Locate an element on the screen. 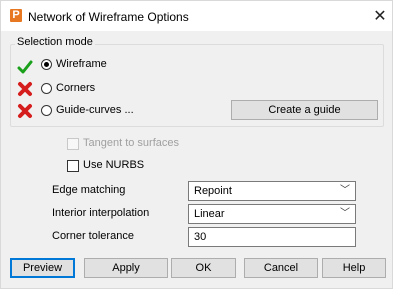 The image size is (393, 289). corner-tolerance-label: Corner tolerance is located at coordinates (93, 236).